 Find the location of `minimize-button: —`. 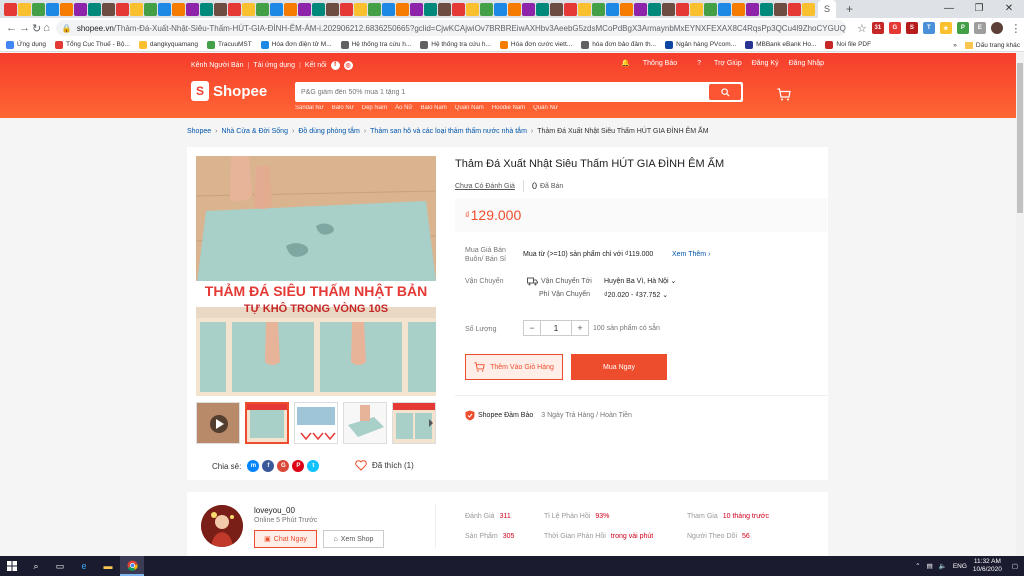

minimize-button: — is located at coordinates (949, 9).